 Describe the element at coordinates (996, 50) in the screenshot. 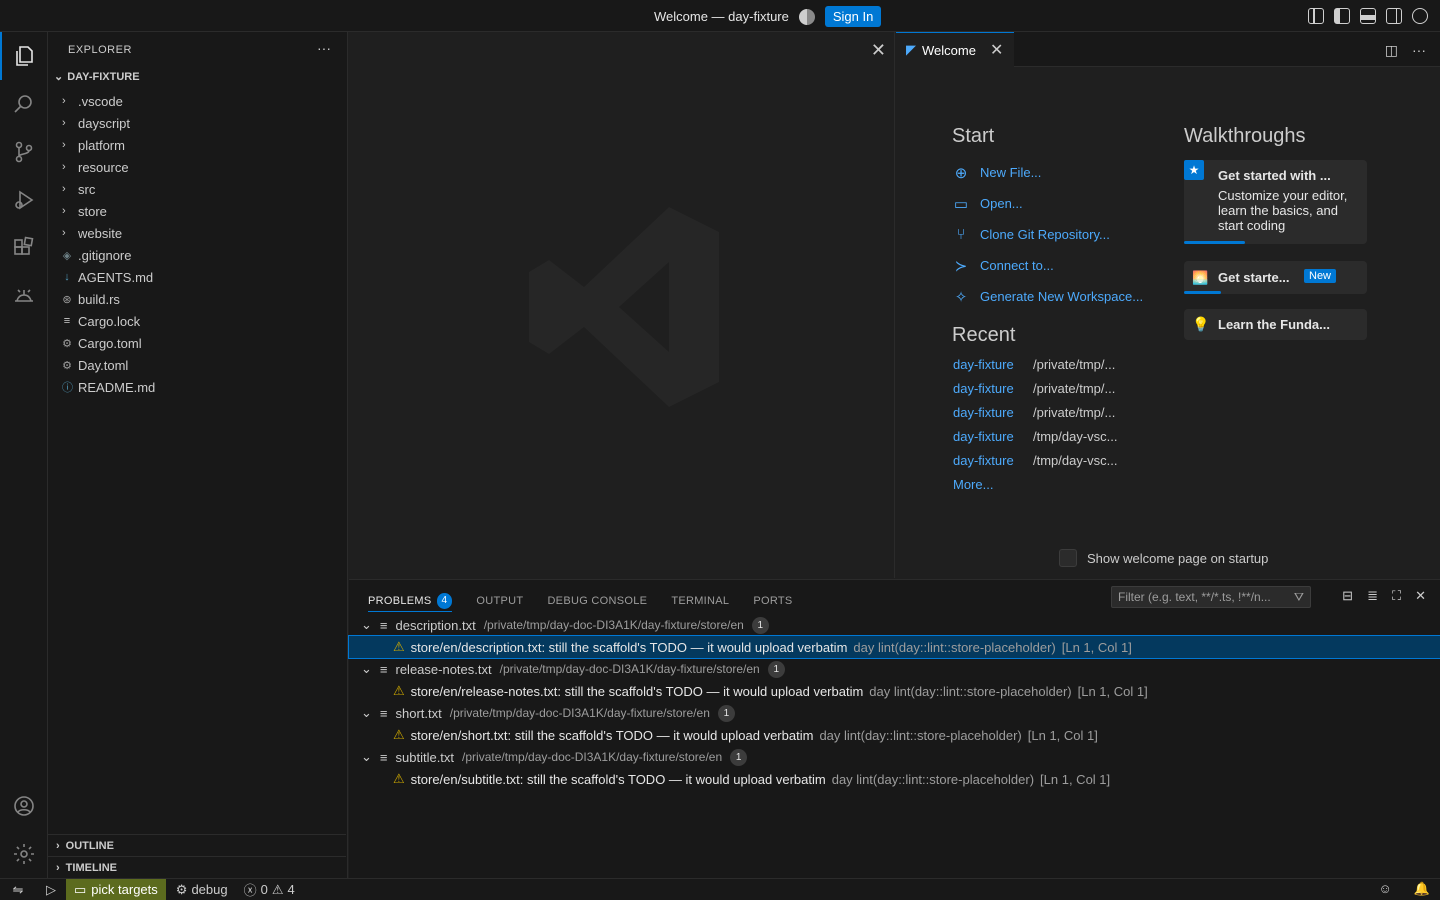

I see `close-tab-icon: ✕` at that location.